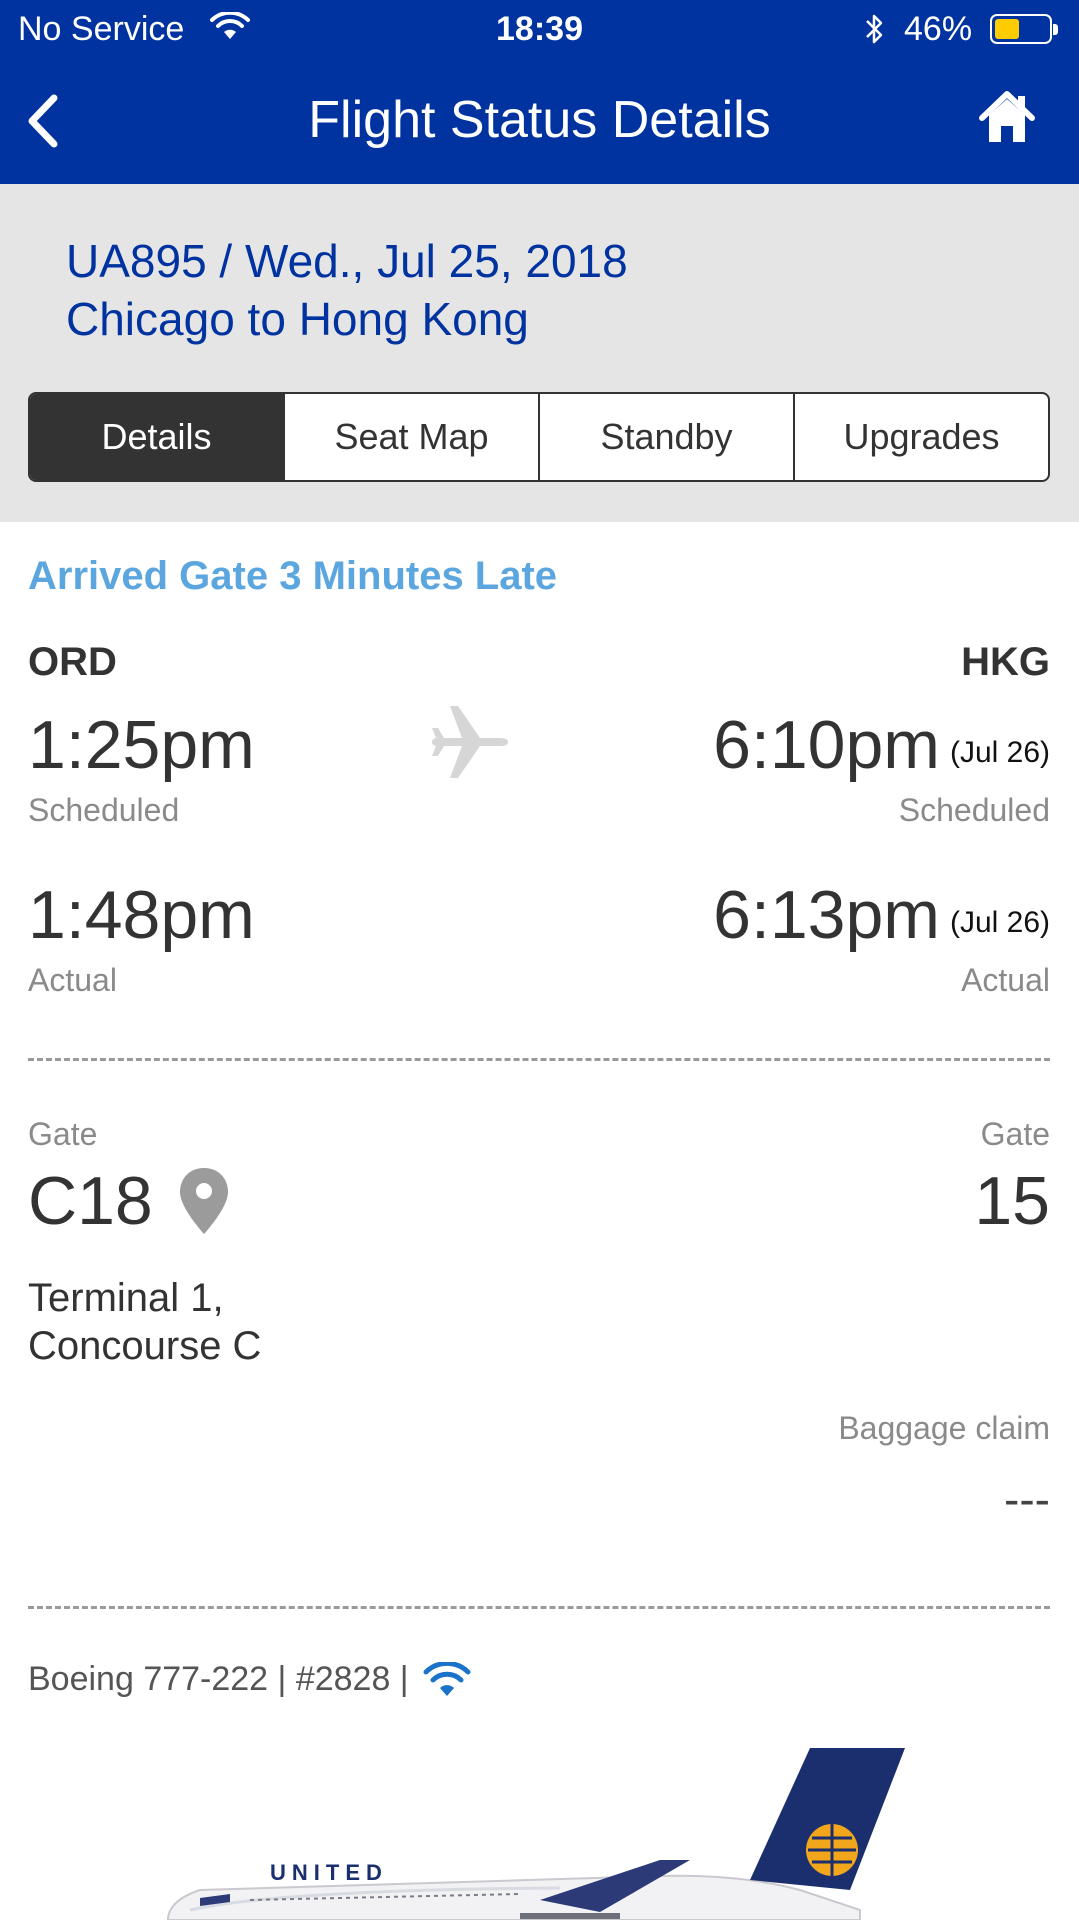 The image size is (1079, 1920). What do you see at coordinates (1024, 29) in the screenshot?
I see `battery-icon` at bounding box center [1024, 29].